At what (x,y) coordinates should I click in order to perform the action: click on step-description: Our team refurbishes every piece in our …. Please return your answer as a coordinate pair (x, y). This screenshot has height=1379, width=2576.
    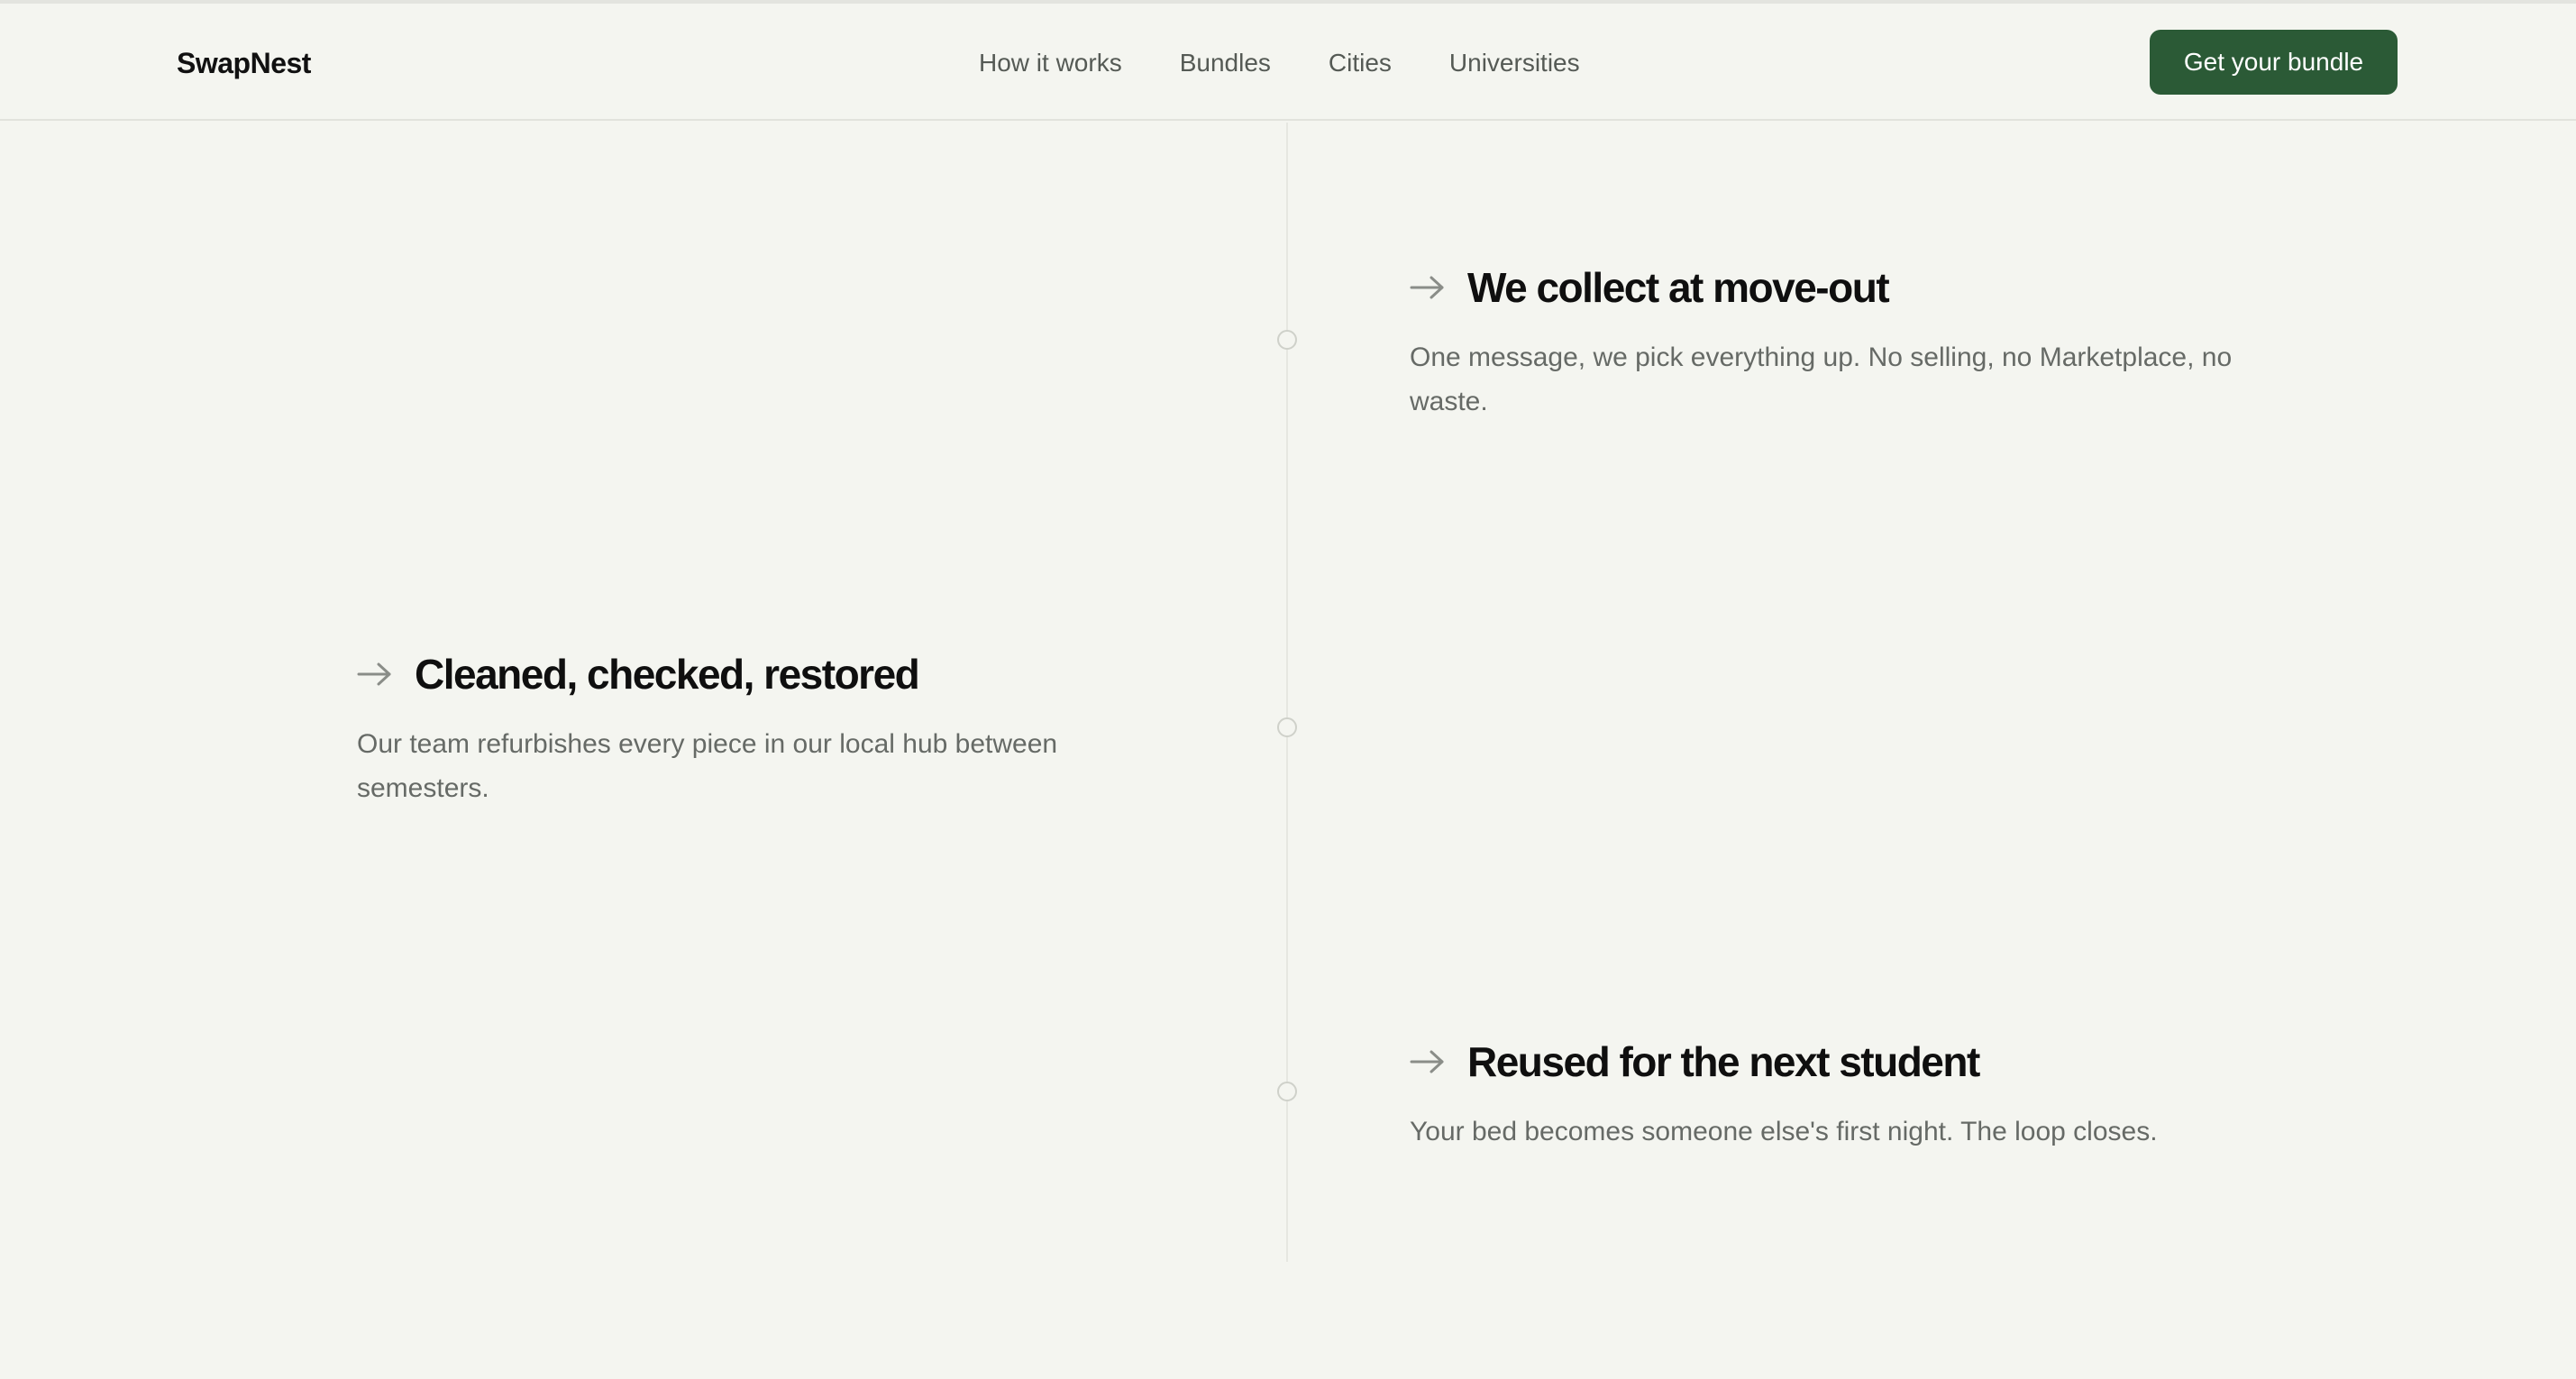
    Looking at the image, I should click on (707, 766).